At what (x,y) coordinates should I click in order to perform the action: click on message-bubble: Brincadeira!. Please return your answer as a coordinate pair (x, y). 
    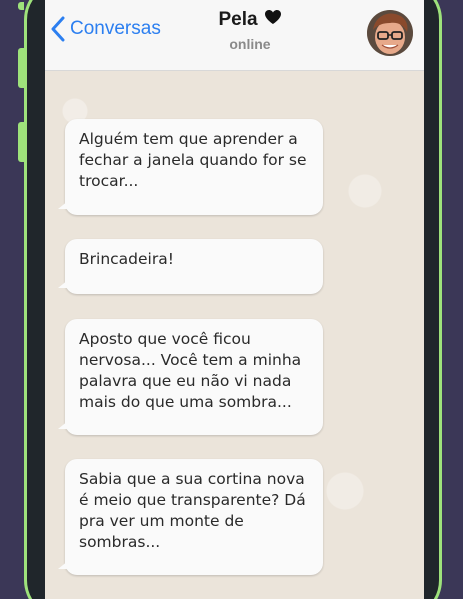
    Looking at the image, I should click on (190, 266).